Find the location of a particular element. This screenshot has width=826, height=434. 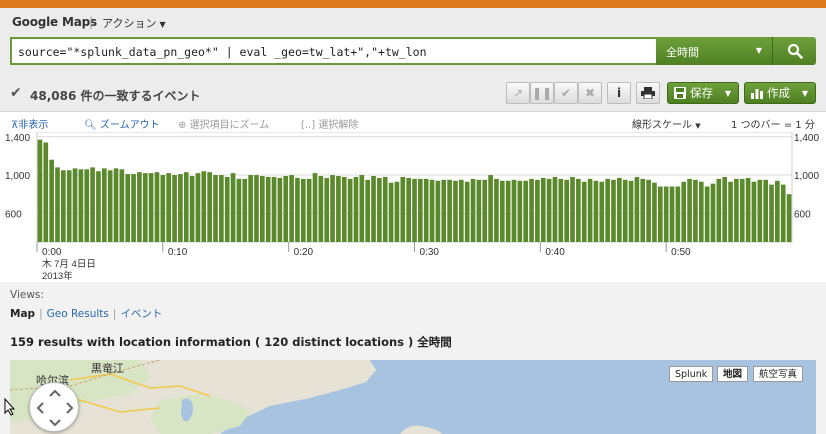

finalize-button: ✔ is located at coordinates (566, 93).